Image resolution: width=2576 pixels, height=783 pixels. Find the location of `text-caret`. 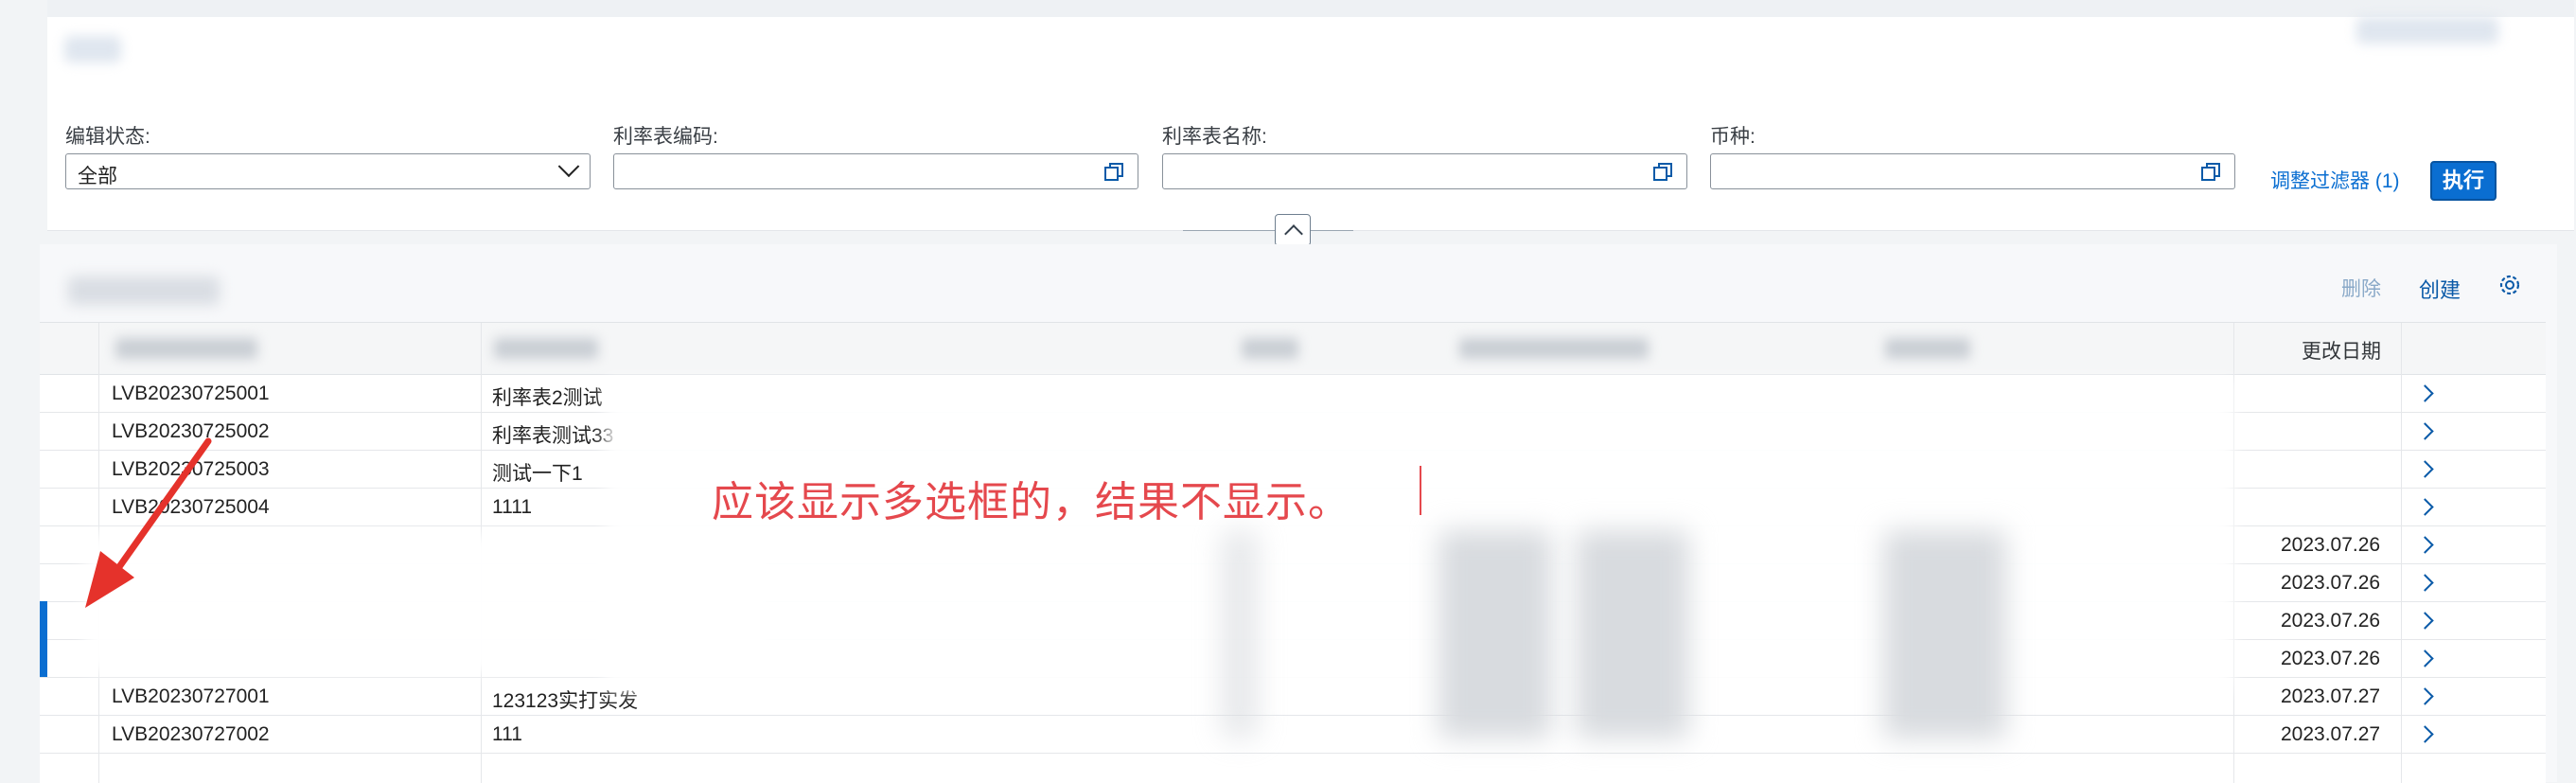

text-caret is located at coordinates (1420, 491).